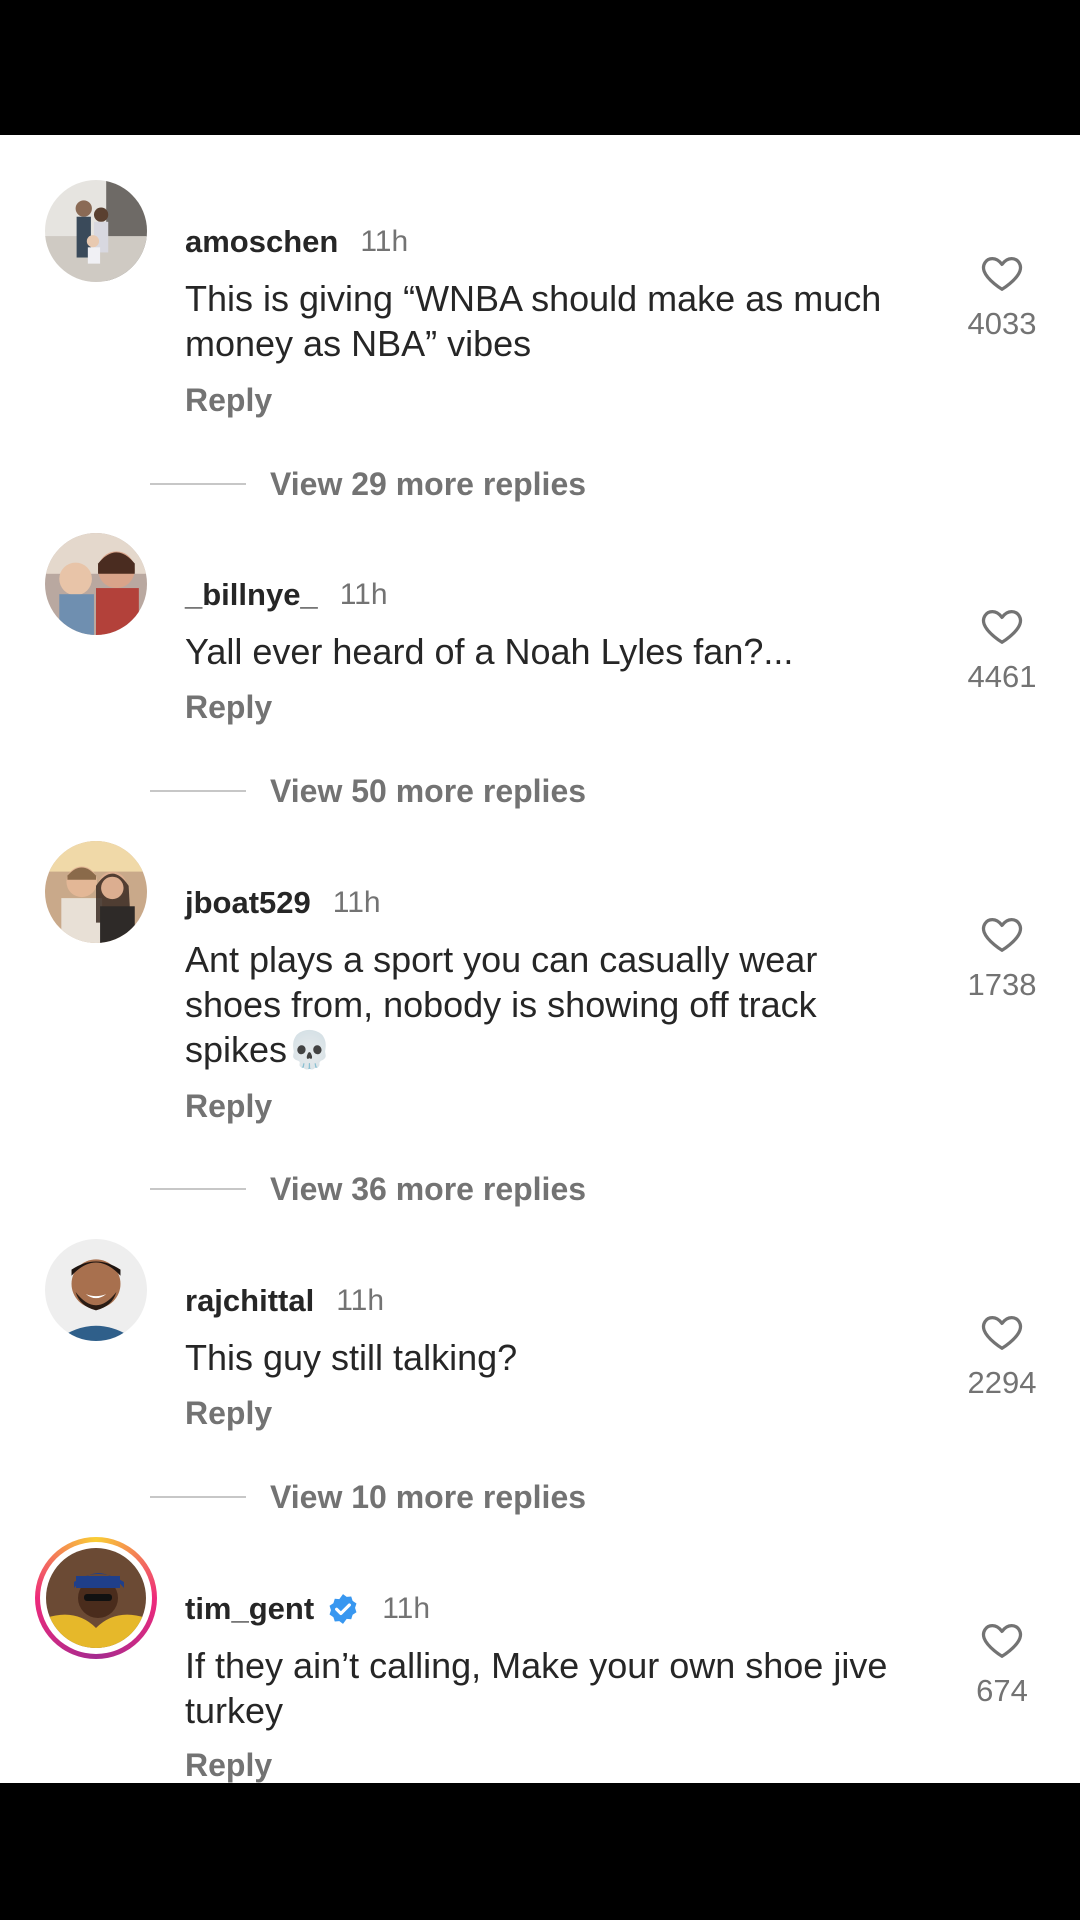  What do you see at coordinates (351, 1357) in the screenshot?
I see `comment-text: This guy still talking?` at bounding box center [351, 1357].